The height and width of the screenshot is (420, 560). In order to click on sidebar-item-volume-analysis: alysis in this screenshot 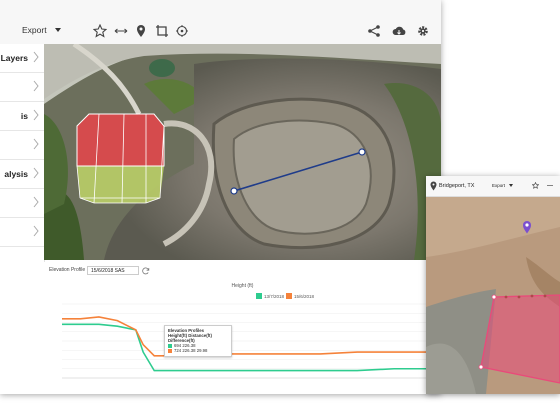, I will do `click(22, 174)`.